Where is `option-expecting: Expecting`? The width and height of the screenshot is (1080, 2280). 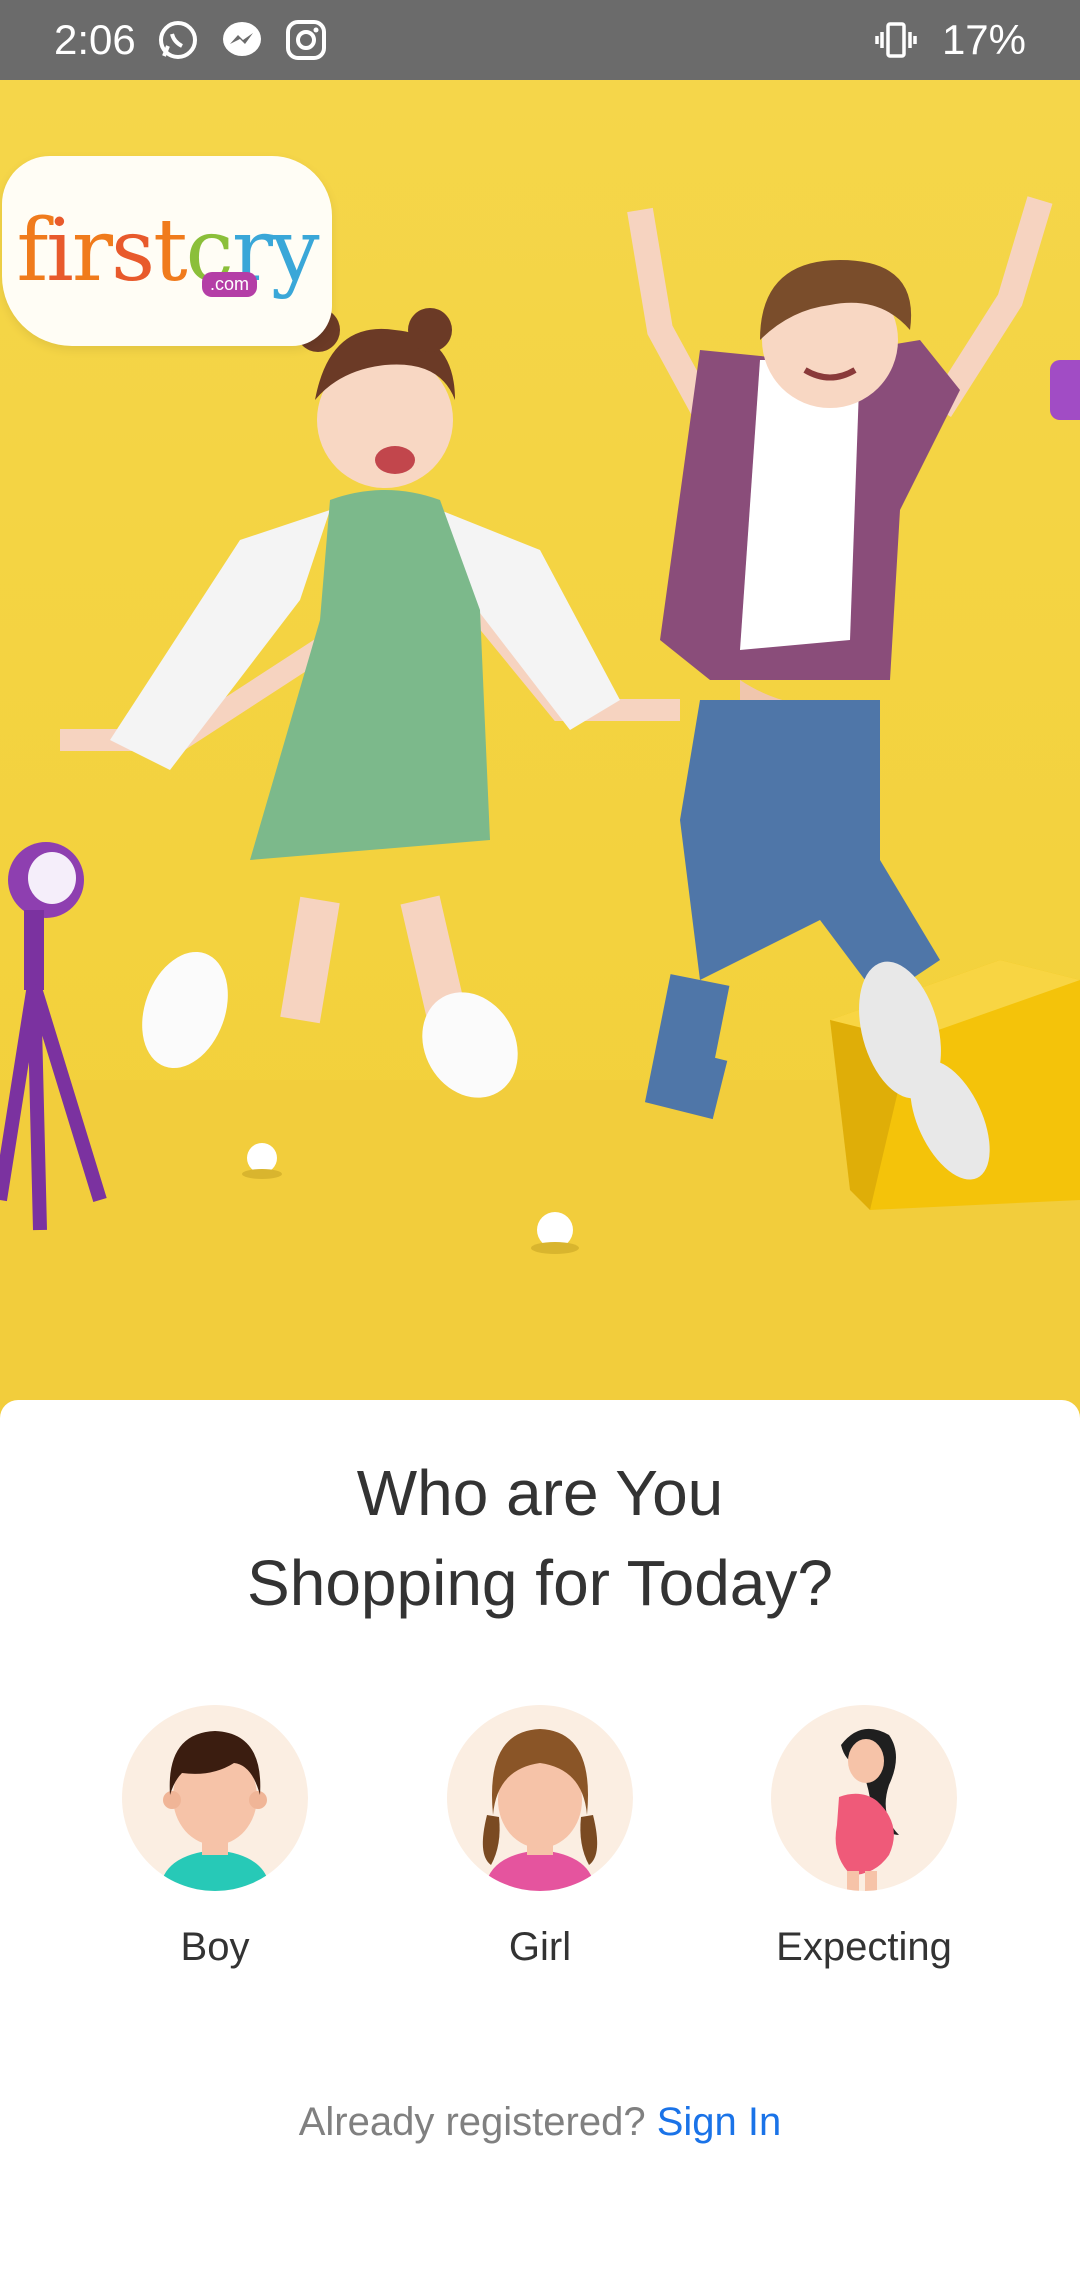 option-expecting: Expecting is located at coordinates (864, 1837).